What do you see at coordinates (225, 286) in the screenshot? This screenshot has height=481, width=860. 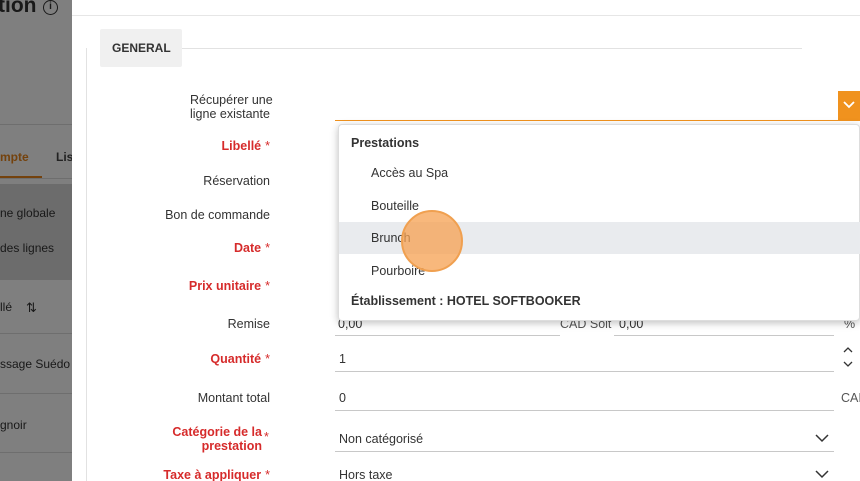 I see `prix-unitaire-label-text: Prix unitaire` at bounding box center [225, 286].